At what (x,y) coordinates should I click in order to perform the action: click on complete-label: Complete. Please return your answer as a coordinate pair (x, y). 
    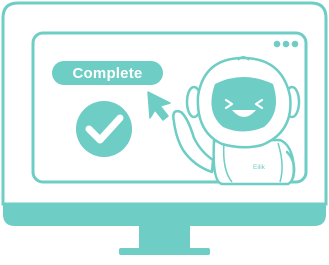
    Looking at the image, I should click on (107, 73).